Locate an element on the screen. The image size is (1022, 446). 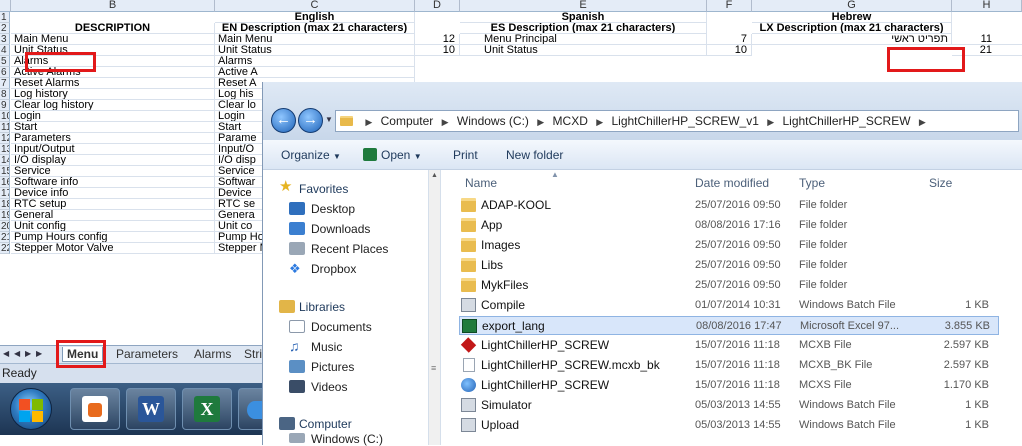
cell-description: General is located at coordinates (113, 215).